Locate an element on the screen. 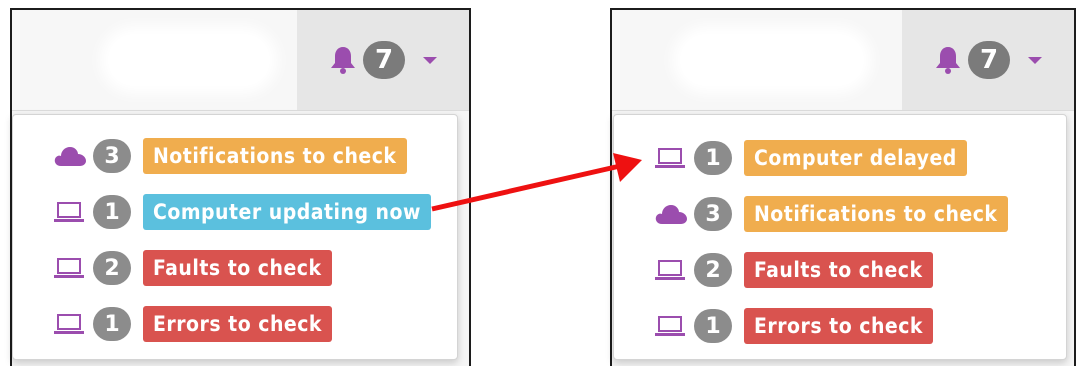 Image resolution: width=1078 pixels, height=366 pixels. red-arrow is located at coordinates (536, 182).